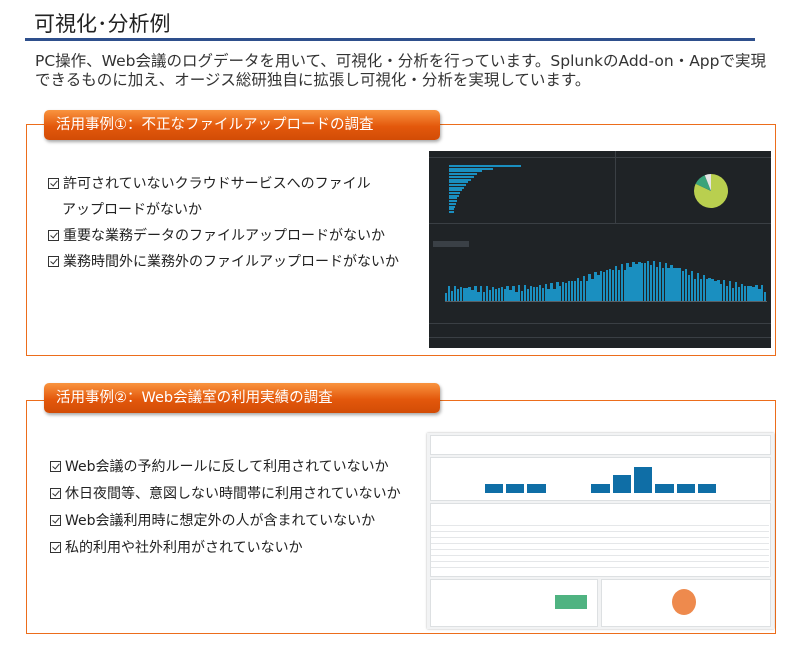 The image size is (797, 649). What do you see at coordinates (711, 191) in the screenshot?
I see `pie-chart` at bounding box center [711, 191].